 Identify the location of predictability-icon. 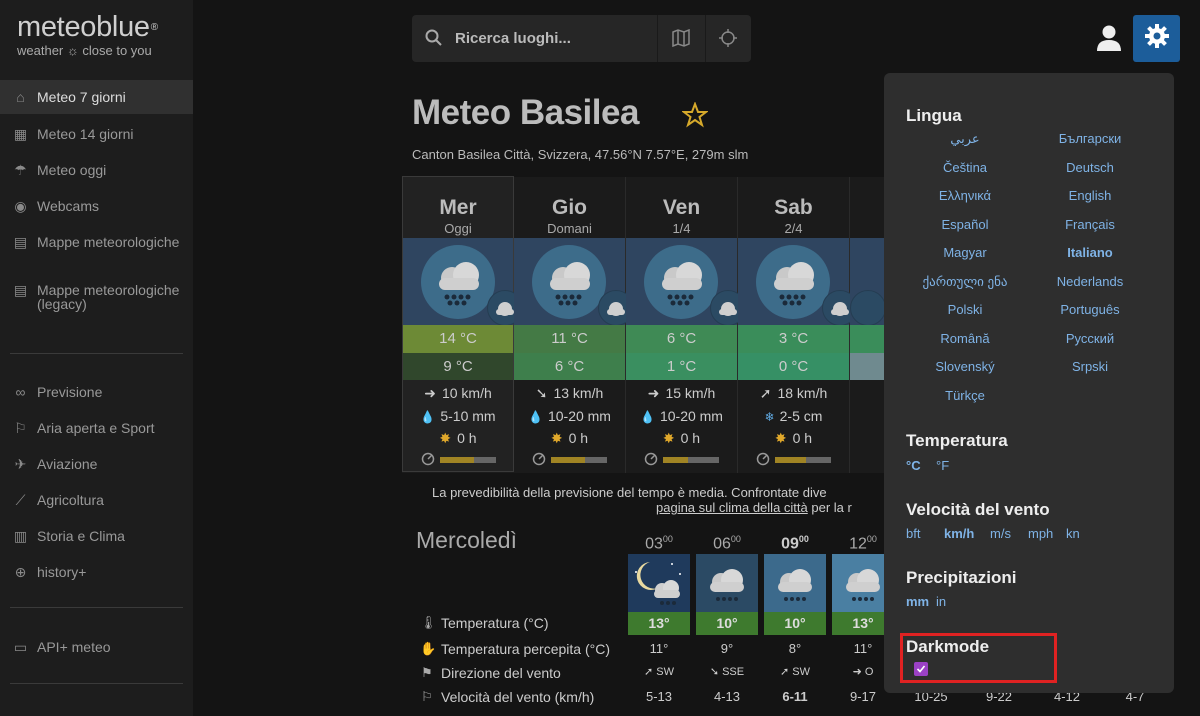
(428, 459).